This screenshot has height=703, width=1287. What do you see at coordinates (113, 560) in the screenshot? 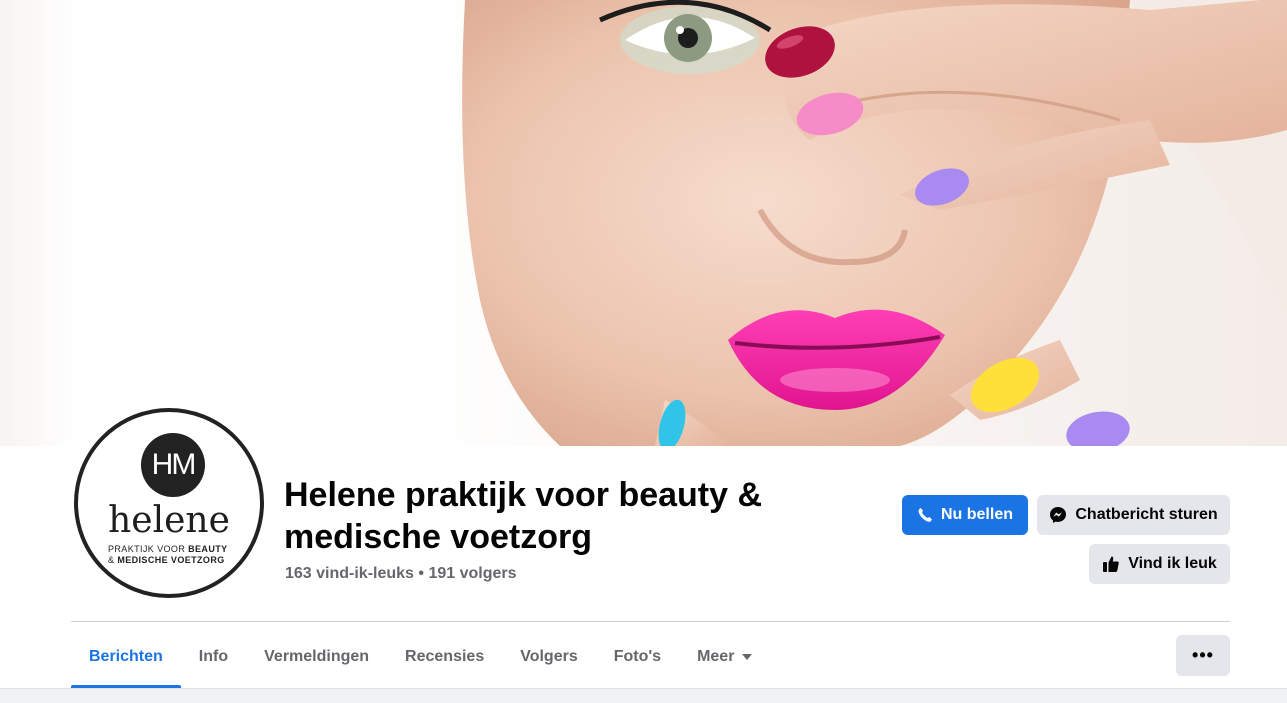
I see `logo-sub2-a: &` at bounding box center [113, 560].